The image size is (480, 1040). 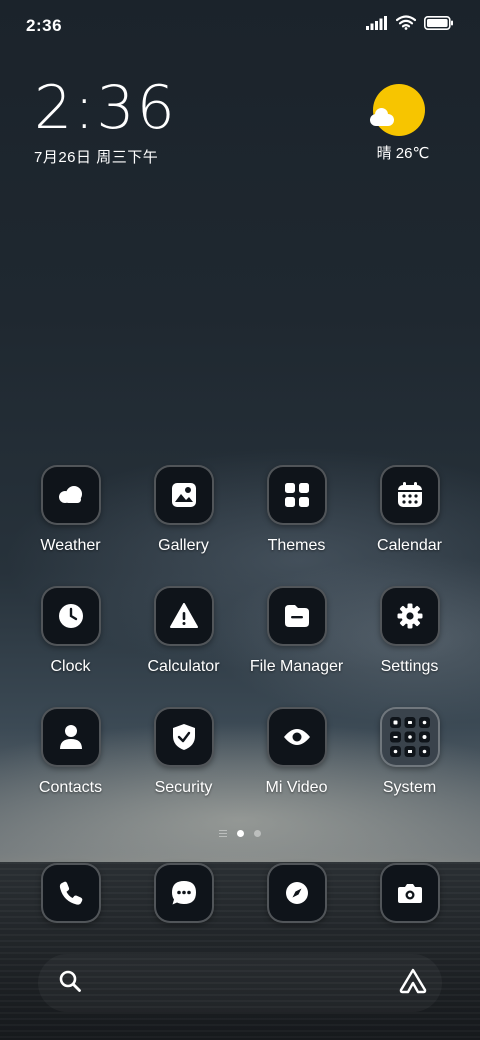 I want to click on app-calculator: Calculator, so click(x=183, y=631).